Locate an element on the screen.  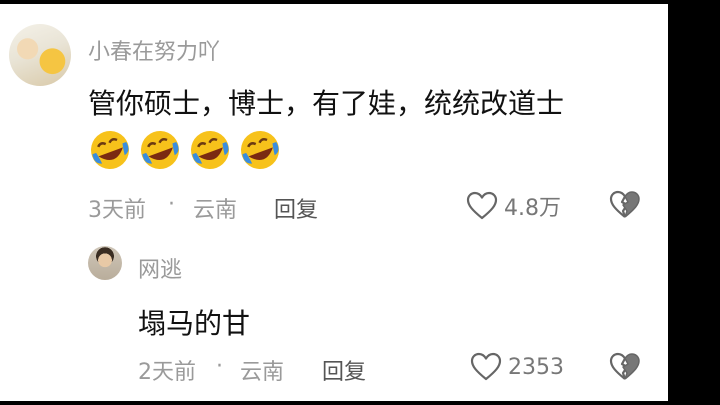
reply-time: 2天前 is located at coordinates (167, 372).